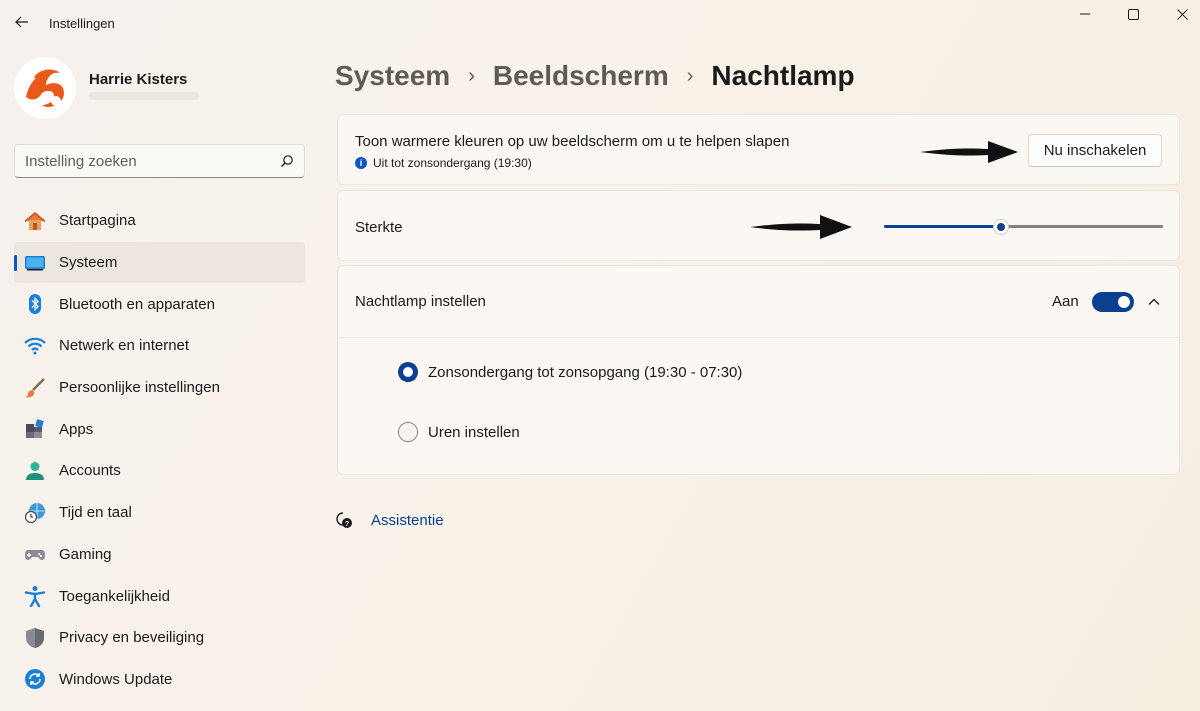  I want to click on brush-icon, so click(35, 388).